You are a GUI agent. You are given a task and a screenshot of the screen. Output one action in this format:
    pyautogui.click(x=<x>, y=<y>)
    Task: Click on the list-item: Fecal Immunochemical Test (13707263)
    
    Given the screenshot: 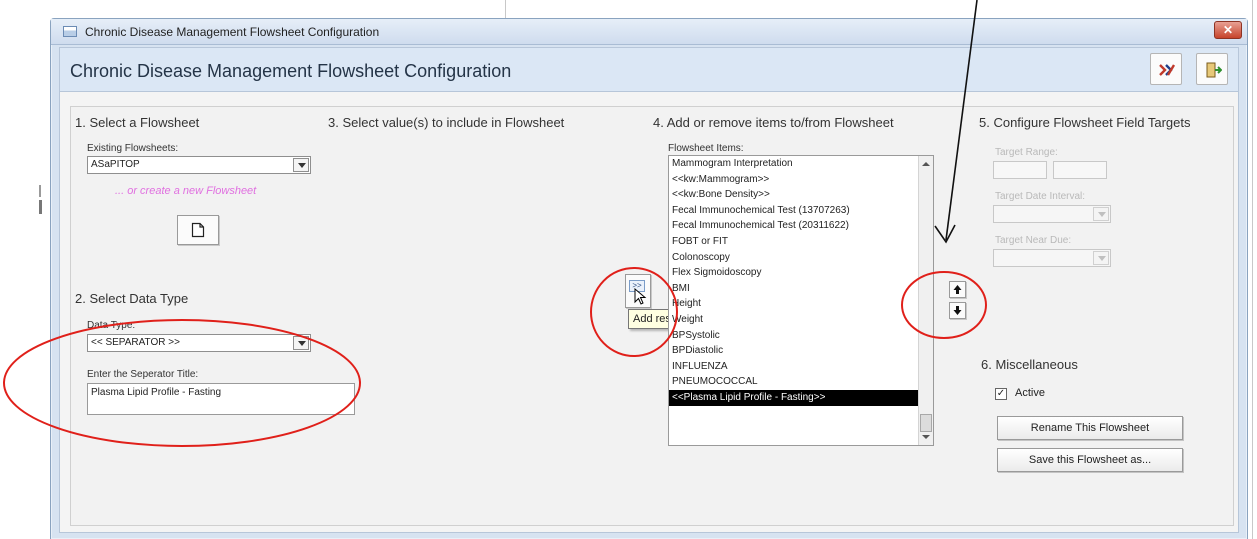 What is the action you would take?
    pyautogui.click(x=801, y=211)
    